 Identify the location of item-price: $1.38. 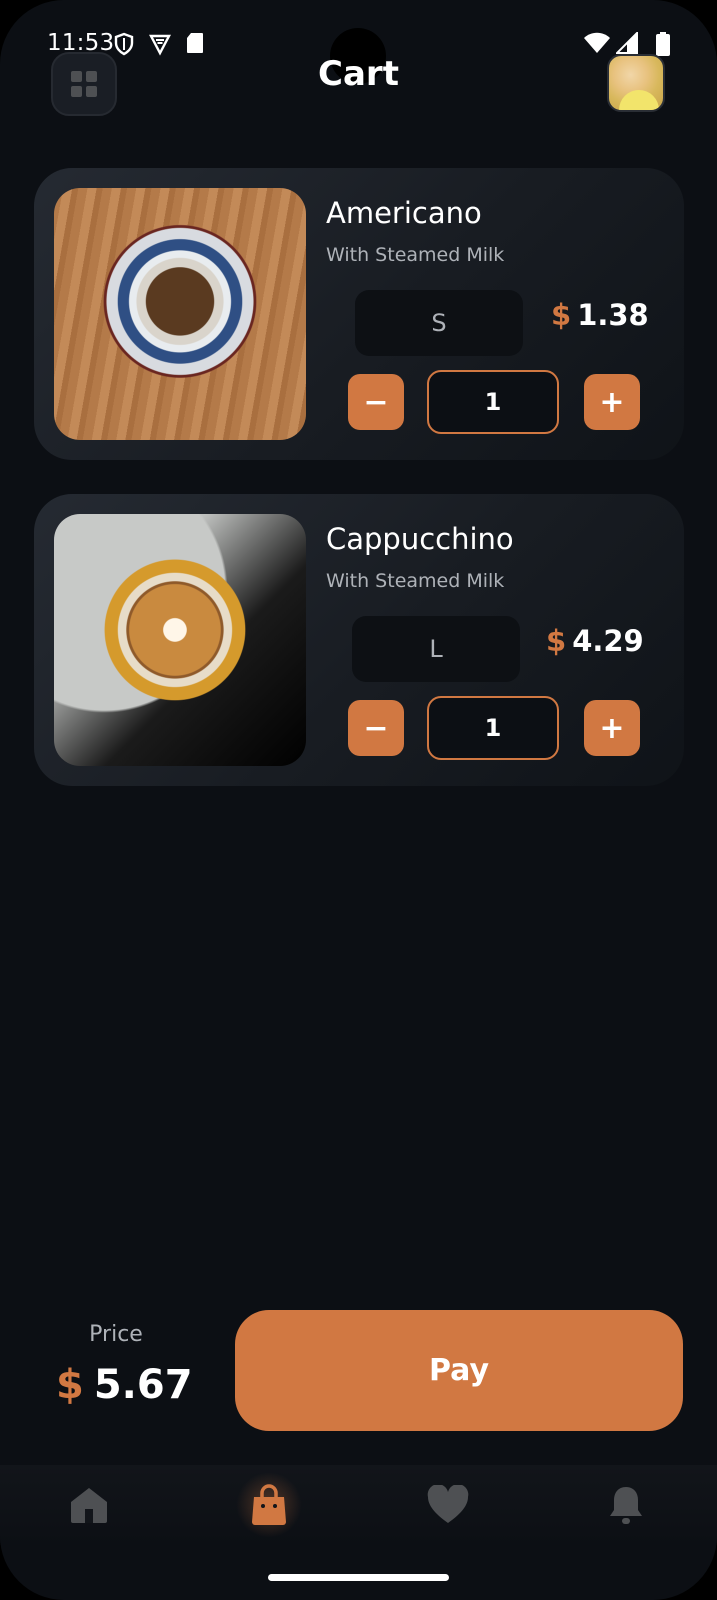
(600, 315).